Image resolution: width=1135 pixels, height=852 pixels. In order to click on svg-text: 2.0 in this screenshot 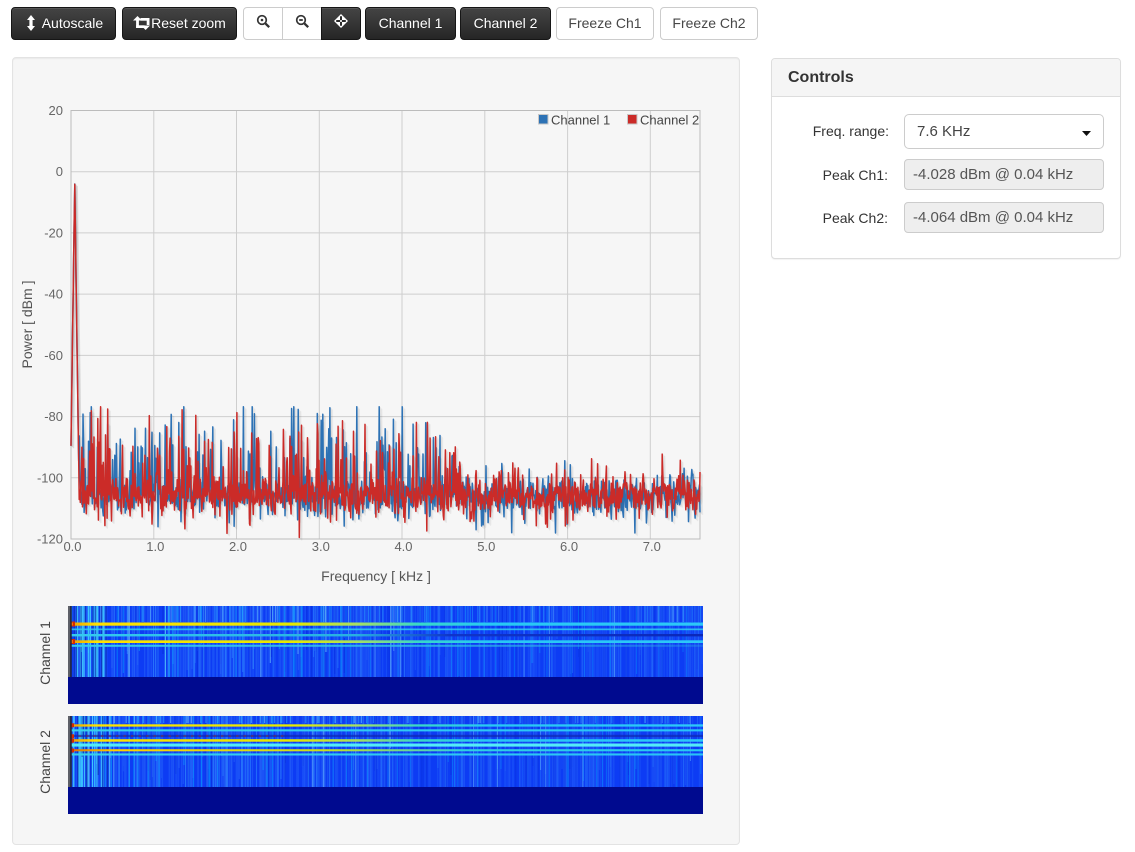, I will do `click(238, 546)`.